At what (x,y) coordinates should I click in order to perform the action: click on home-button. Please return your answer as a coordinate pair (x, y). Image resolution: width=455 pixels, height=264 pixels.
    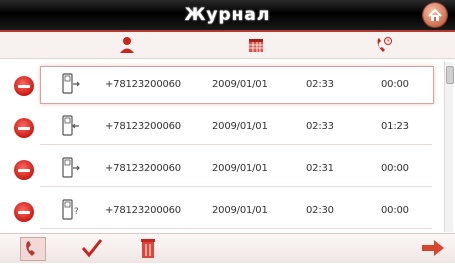
    Looking at the image, I should click on (435, 15).